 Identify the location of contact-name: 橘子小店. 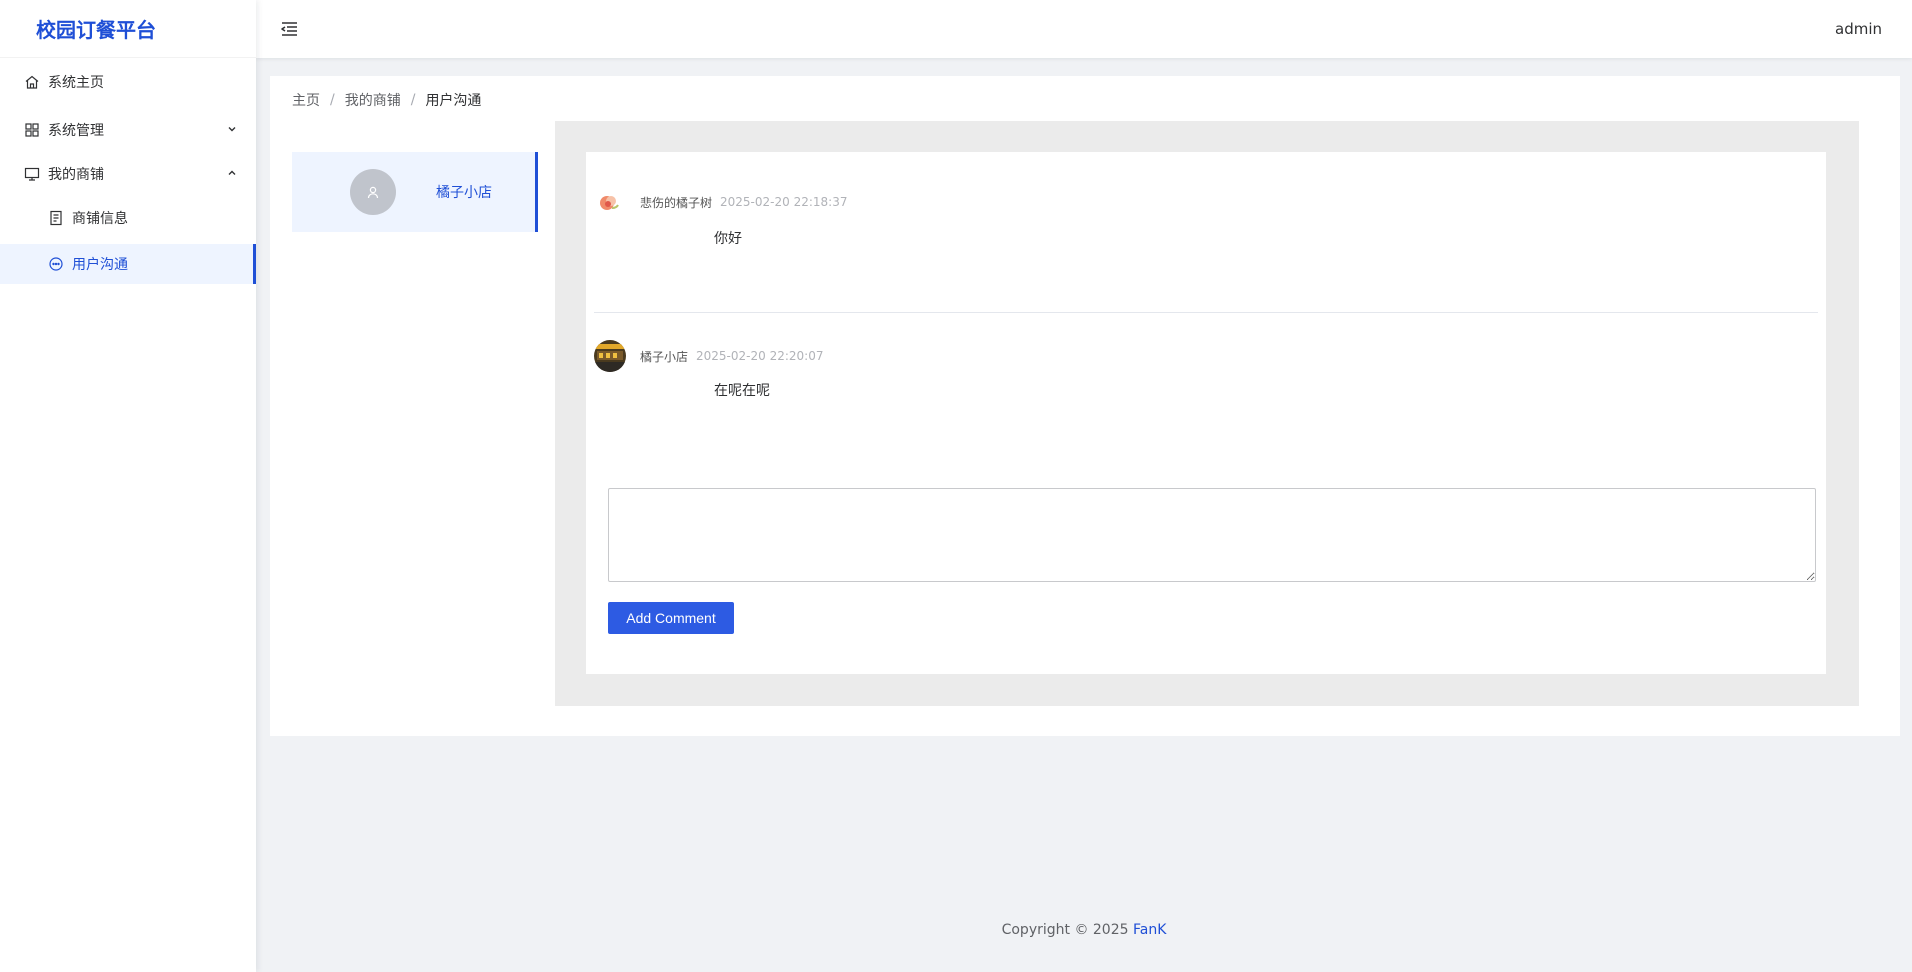
(464, 193).